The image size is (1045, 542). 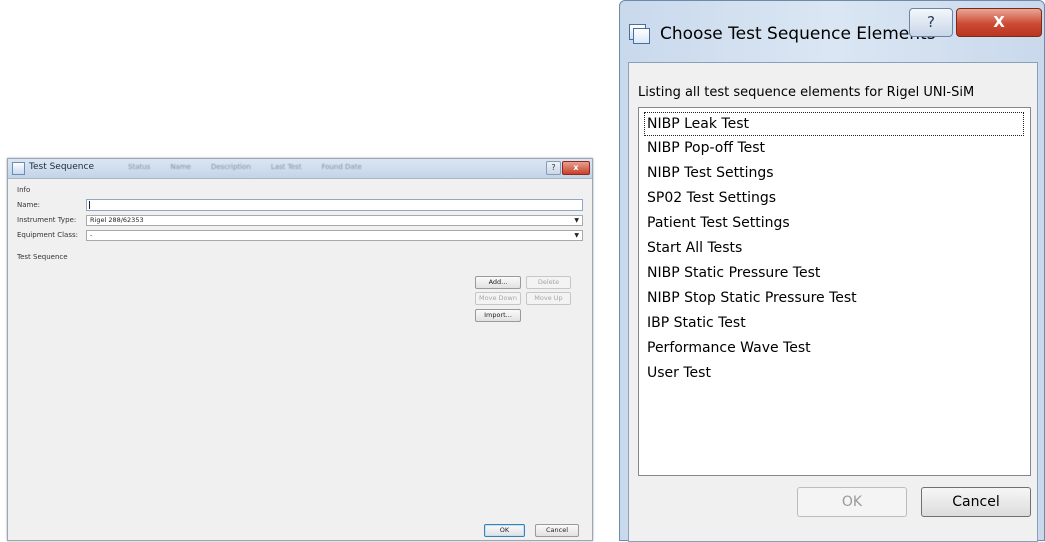 What do you see at coordinates (42, 257) in the screenshot?
I see `test-sequence-label: Test Sequence` at bounding box center [42, 257].